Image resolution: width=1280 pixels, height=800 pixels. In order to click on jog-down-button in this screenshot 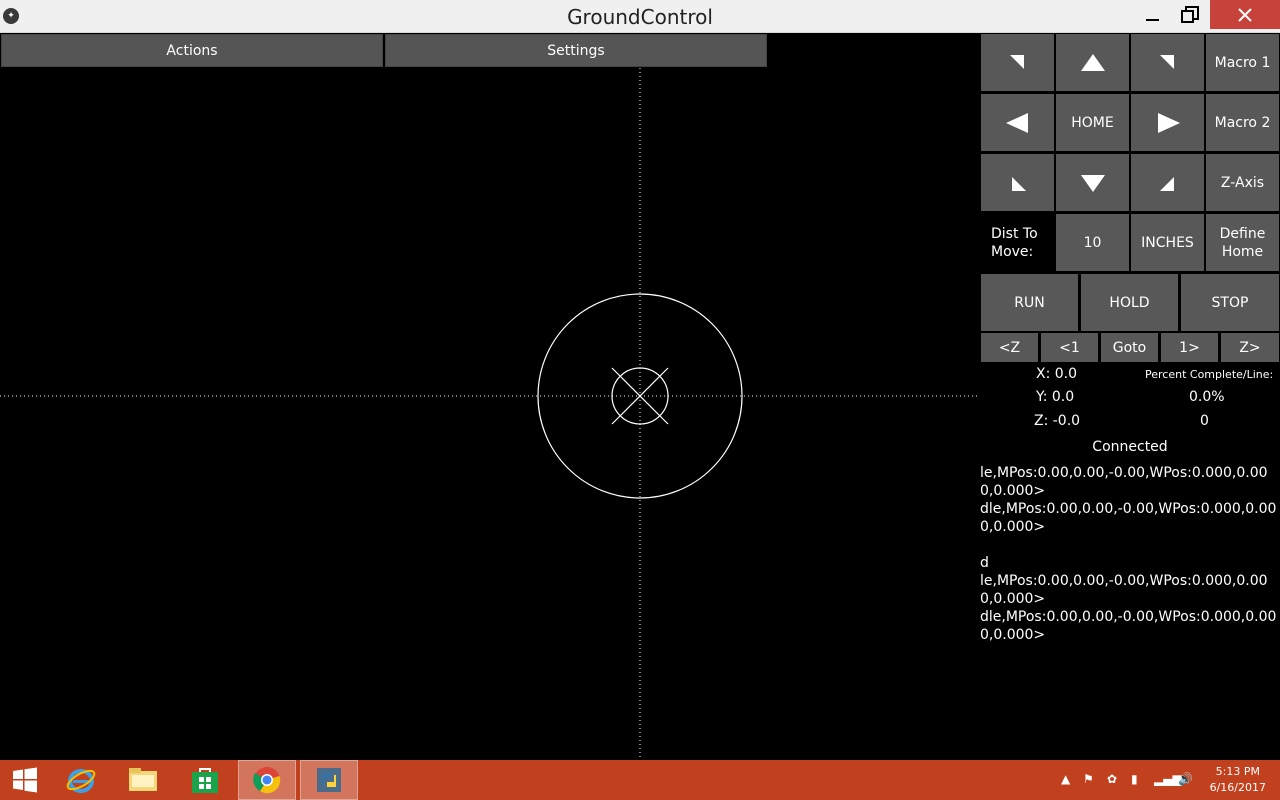, I will do `click(1092, 182)`.